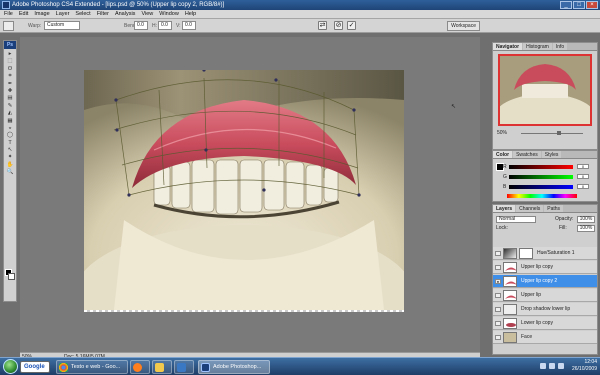 The image size is (600, 375). I want to click on fill-field: 100%, so click(586, 228).